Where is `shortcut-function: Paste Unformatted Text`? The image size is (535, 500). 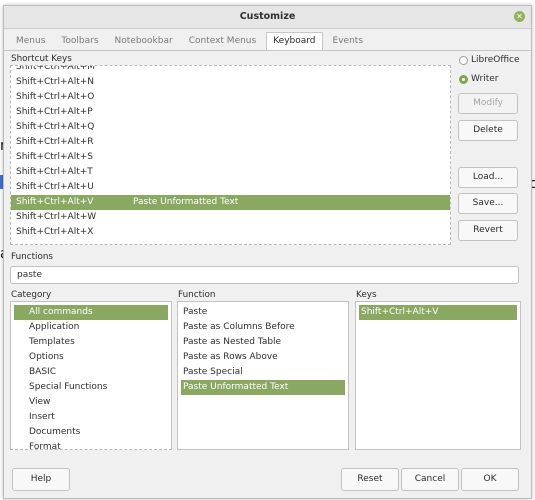 shortcut-function: Paste Unformatted Text is located at coordinates (186, 202).